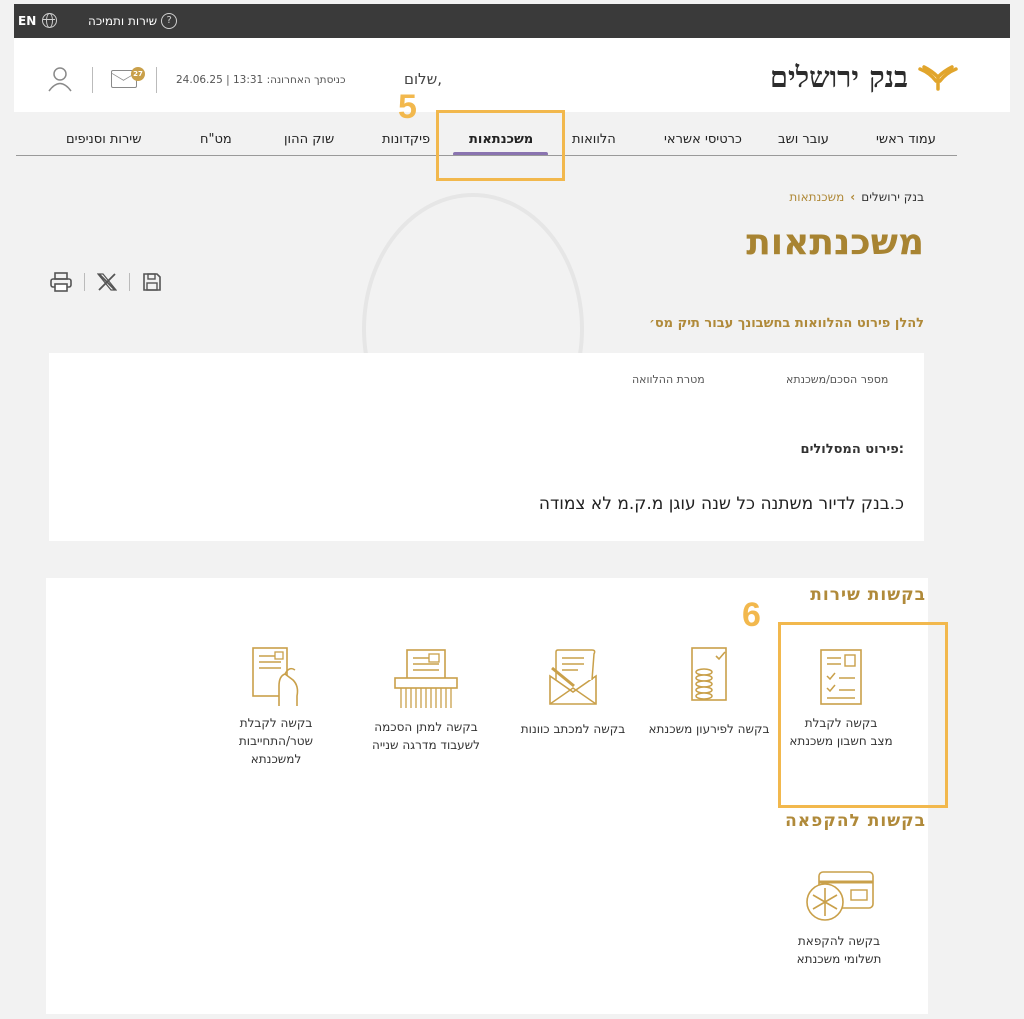  What do you see at coordinates (169, 21) in the screenshot?
I see `question-icon: ?` at bounding box center [169, 21].